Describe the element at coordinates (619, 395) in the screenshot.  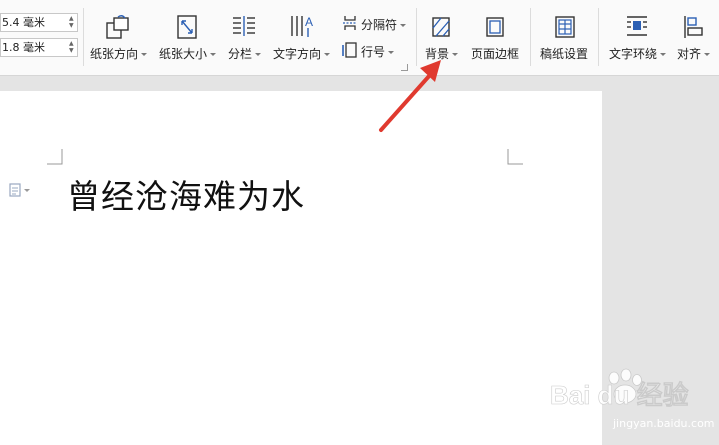
I see `svg-text: Bai du 经验` at that location.